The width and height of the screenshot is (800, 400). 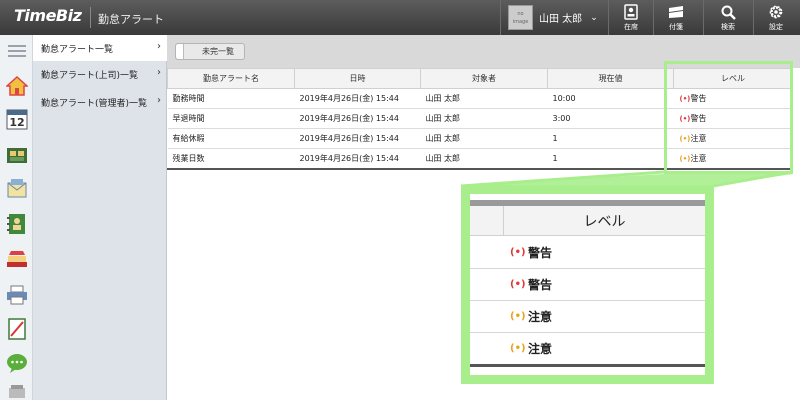 What do you see at coordinates (16, 389) in the screenshot?
I see `more-icon` at bounding box center [16, 389].